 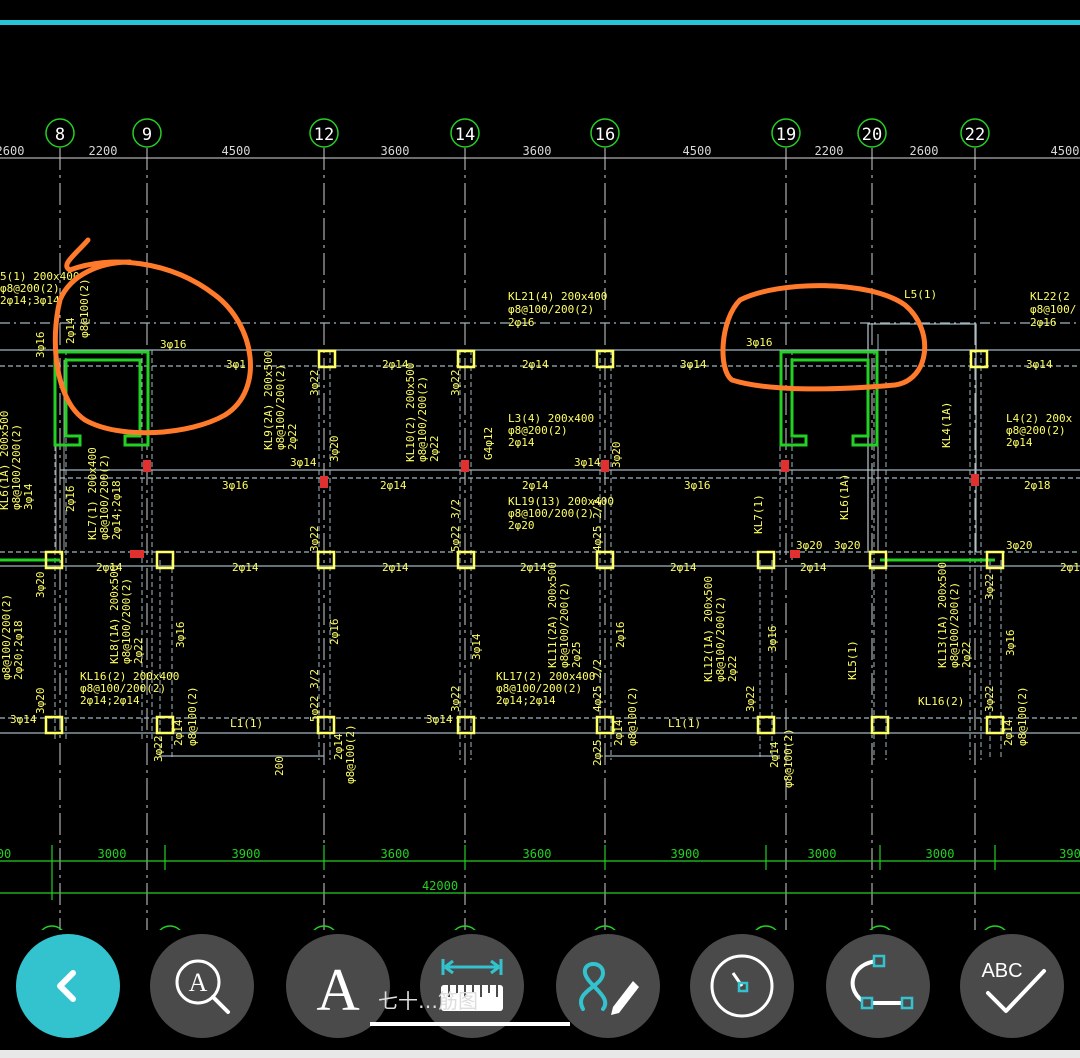 I want to click on clock-button, so click(x=742, y=986).